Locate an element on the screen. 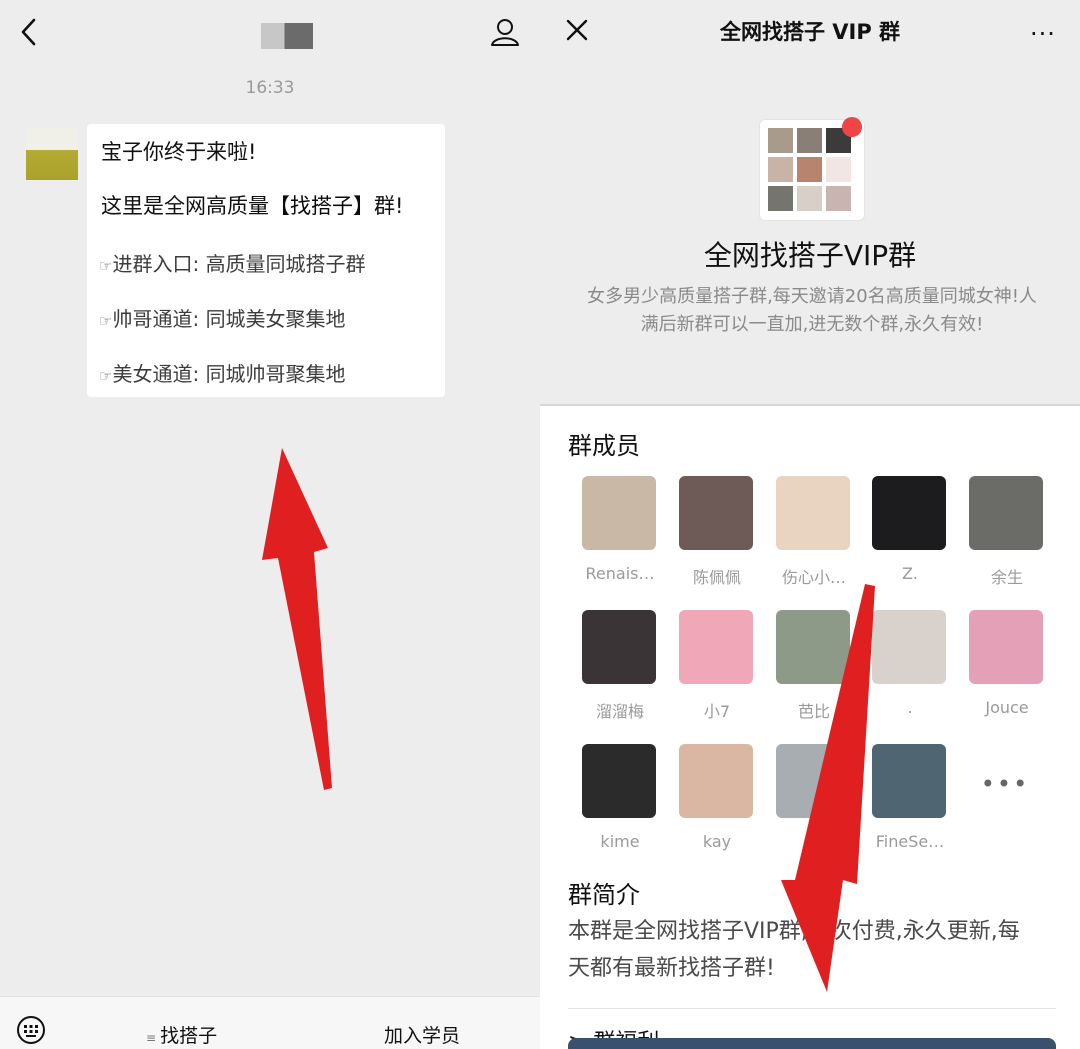  member-name: . is located at coordinates (910, 707).